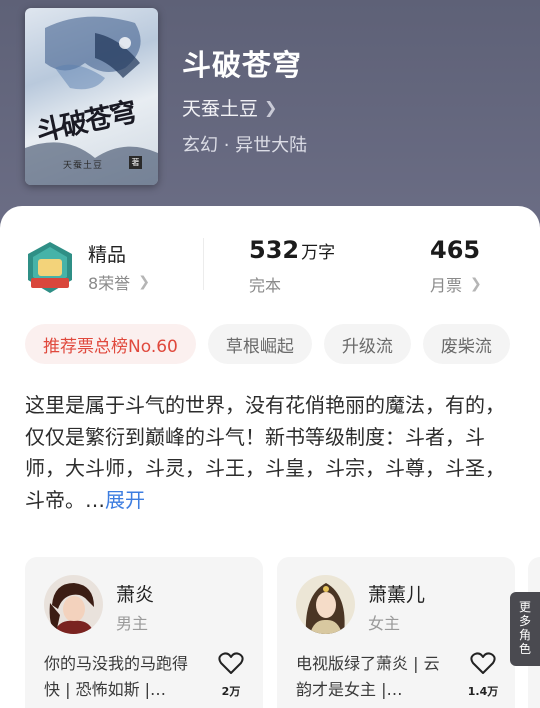 The image size is (540, 708). I want to click on monthly-votes-link: 月票 ❯, so click(456, 284).